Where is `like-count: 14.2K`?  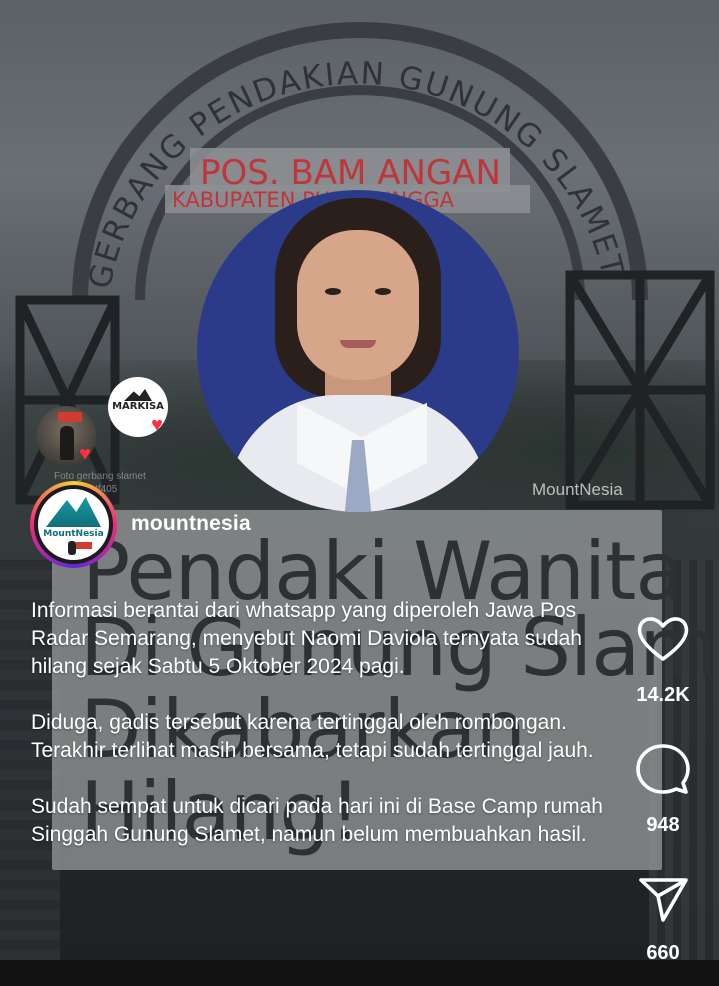 like-count: 14.2K is located at coordinates (663, 695).